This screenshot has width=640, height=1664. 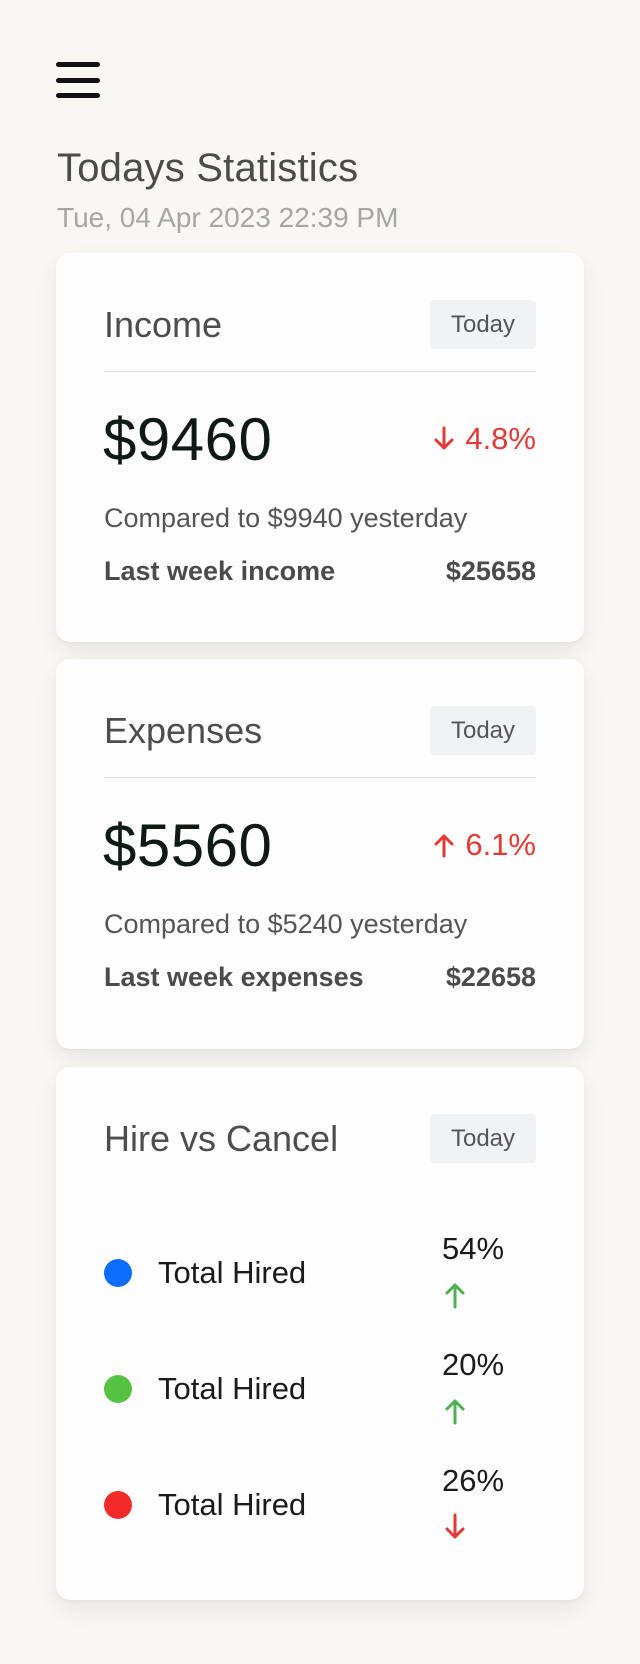 What do you see at coordinates (500, 844) in the screenshot?
I see `expenses-delta-value: 6.1%` at bounding box center [500, 844].